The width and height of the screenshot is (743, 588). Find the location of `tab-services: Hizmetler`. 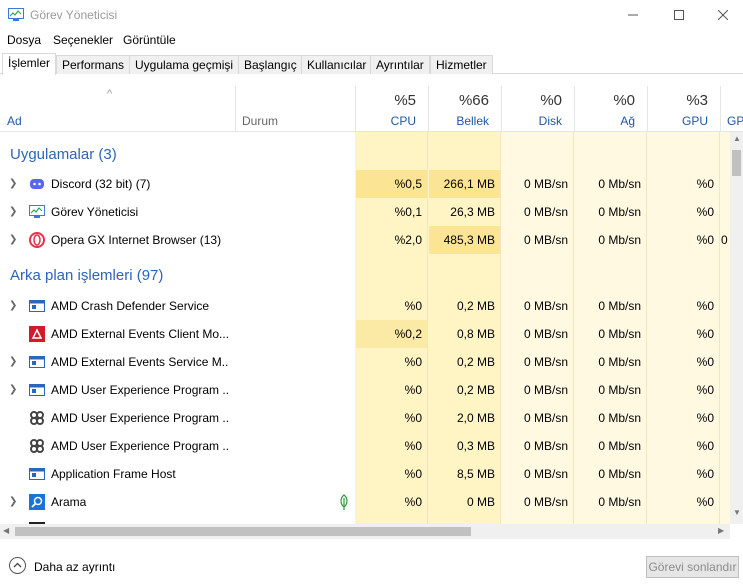

tab-services: Hizmetler is located at coordinates (461, 64).